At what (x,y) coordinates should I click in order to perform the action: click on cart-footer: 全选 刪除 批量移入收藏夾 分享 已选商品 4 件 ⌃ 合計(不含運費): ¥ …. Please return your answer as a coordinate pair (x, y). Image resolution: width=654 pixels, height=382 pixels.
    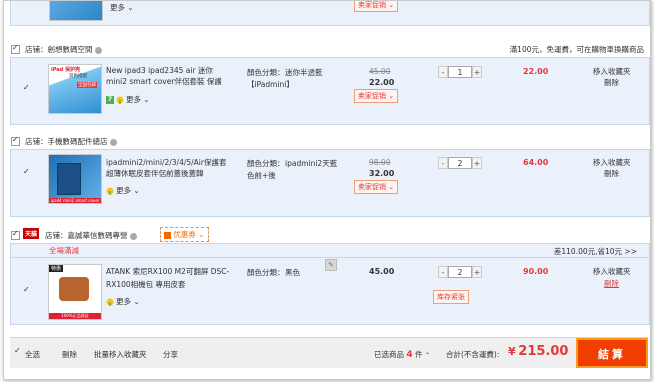
    Looking at the image, I should click on (329, 352).